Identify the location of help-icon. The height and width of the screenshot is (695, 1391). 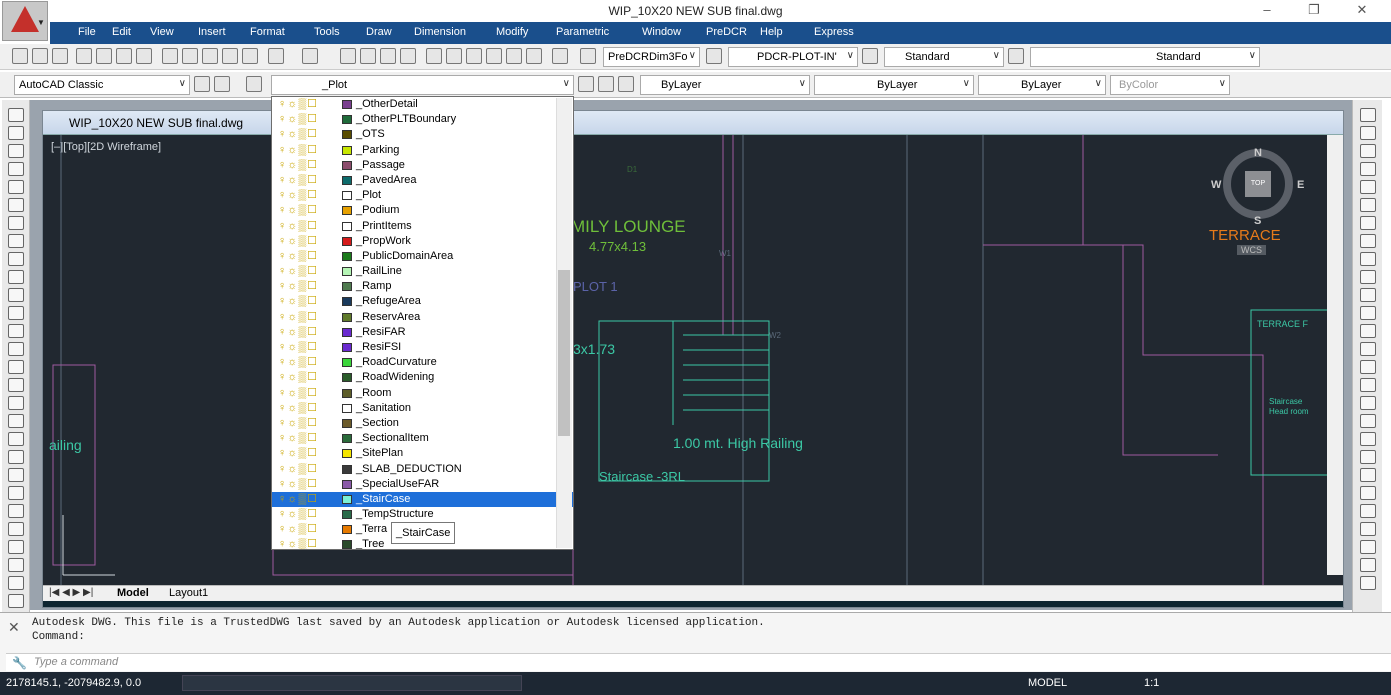
(560, 56).